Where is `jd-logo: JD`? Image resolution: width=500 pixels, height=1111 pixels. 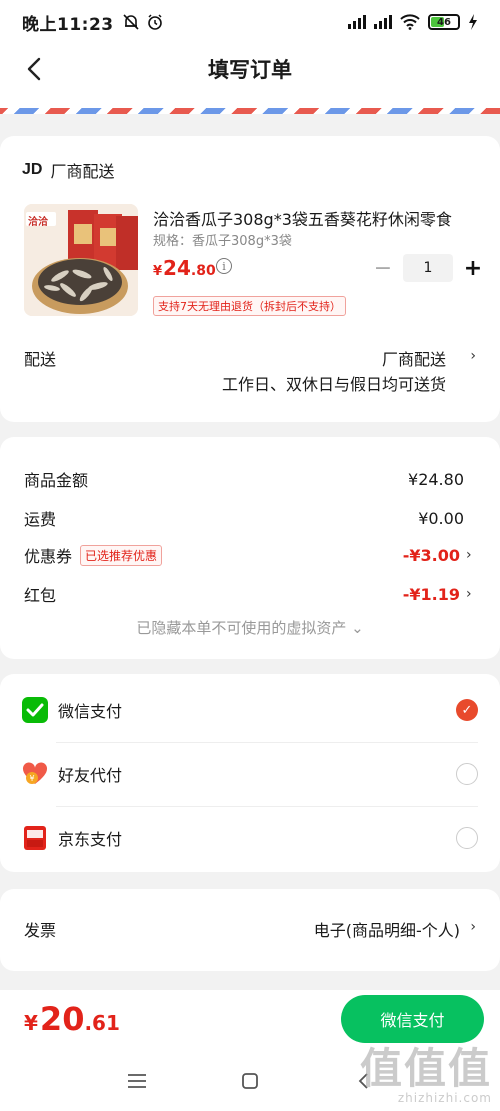
jd-logo: JD is located at coordinates (32, 169).